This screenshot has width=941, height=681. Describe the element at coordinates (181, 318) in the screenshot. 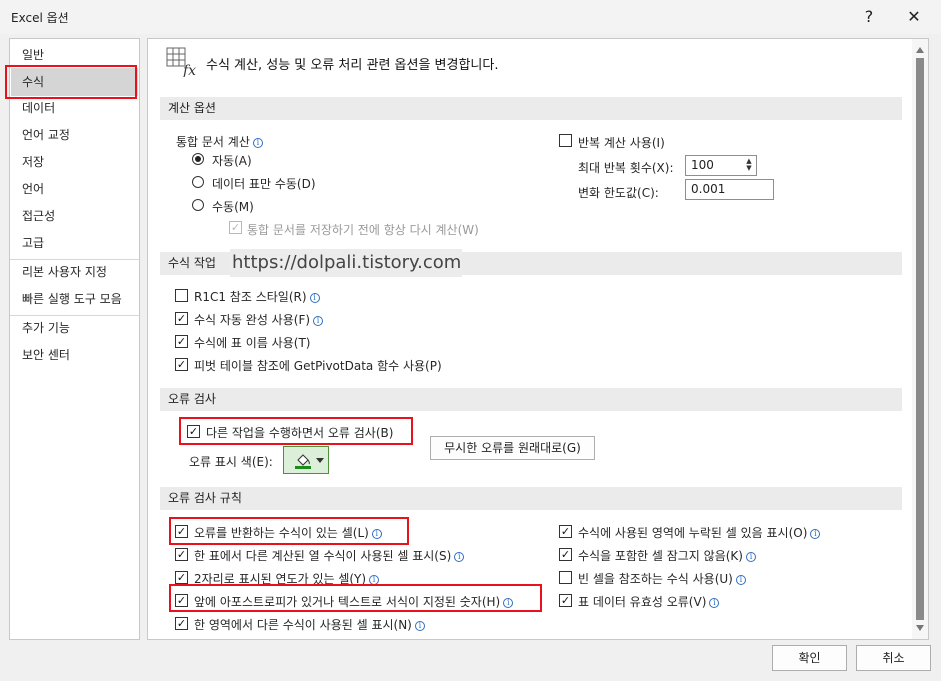

I see `formula-autocomplete-checkbox: ✓` at that location.